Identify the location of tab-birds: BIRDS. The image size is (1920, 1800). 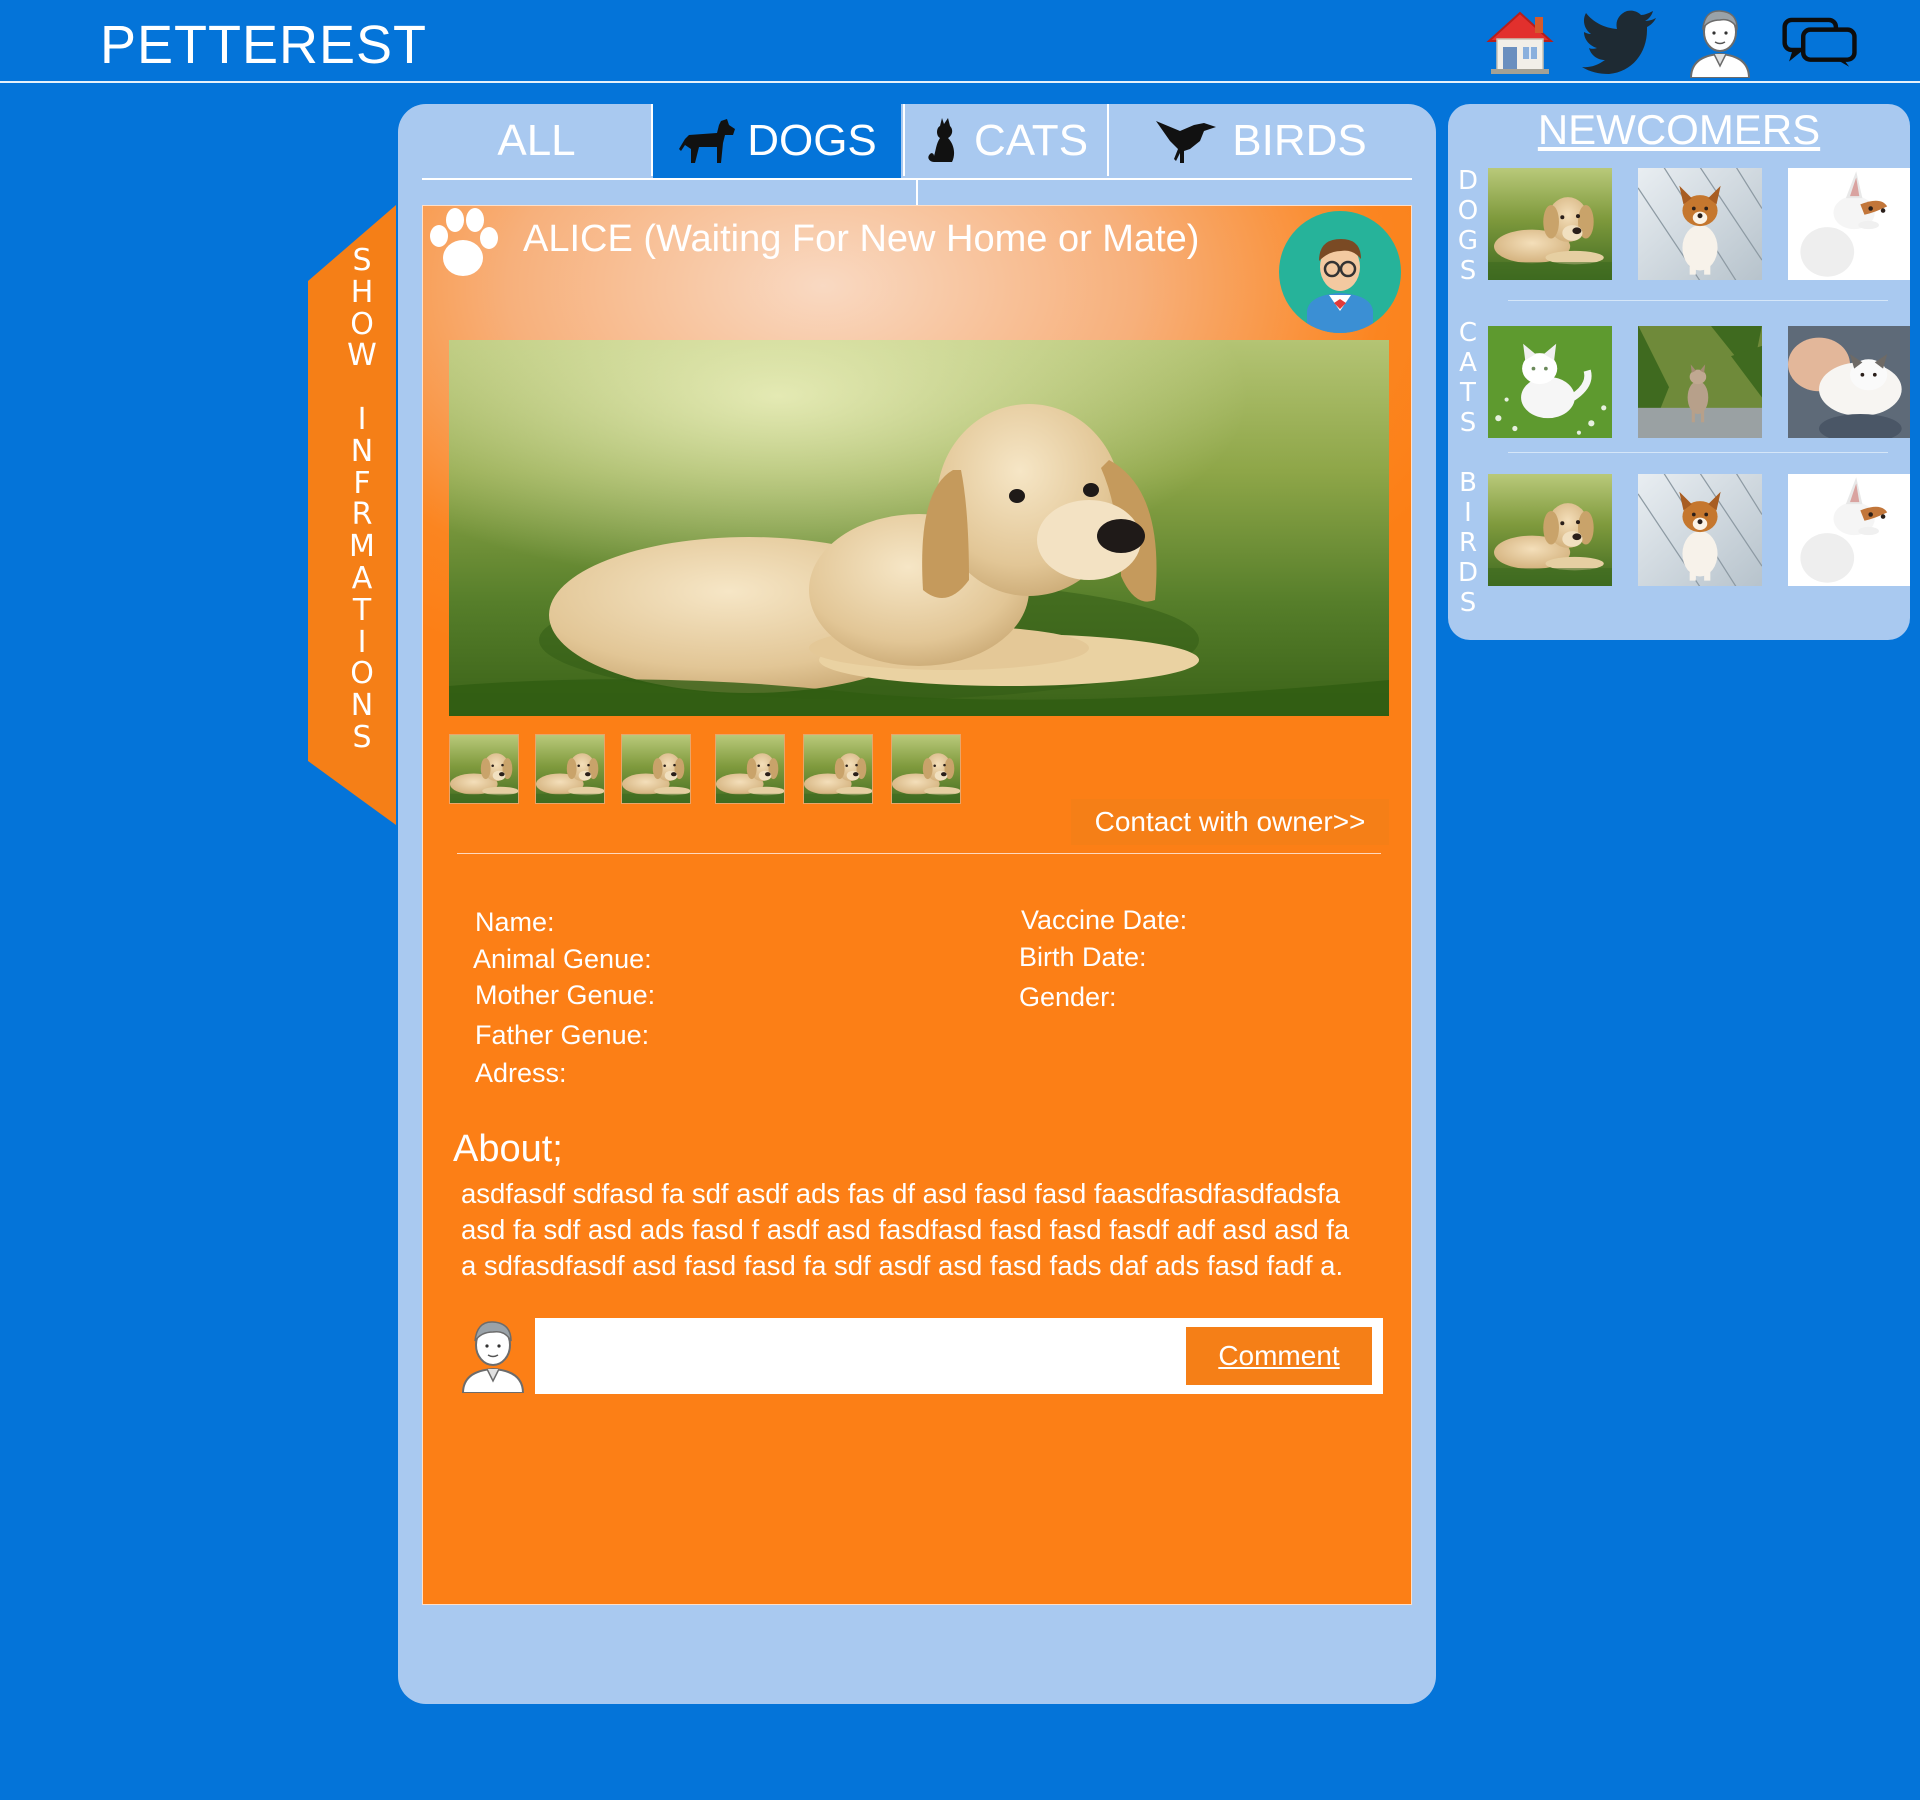
(1260, 141).